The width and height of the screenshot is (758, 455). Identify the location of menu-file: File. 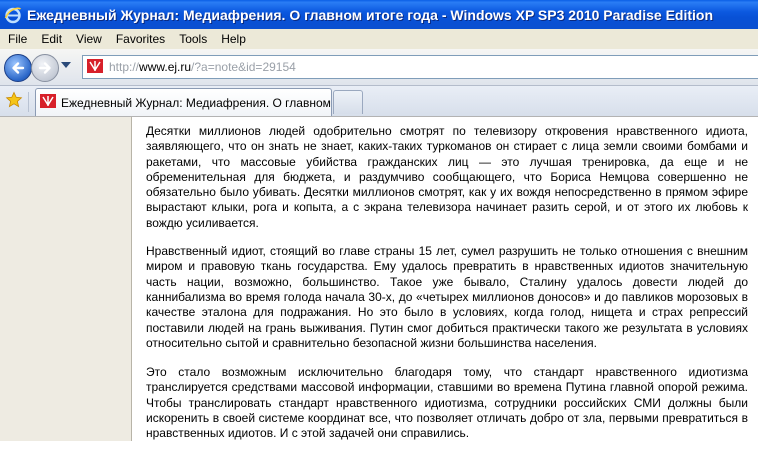
(17, 39).